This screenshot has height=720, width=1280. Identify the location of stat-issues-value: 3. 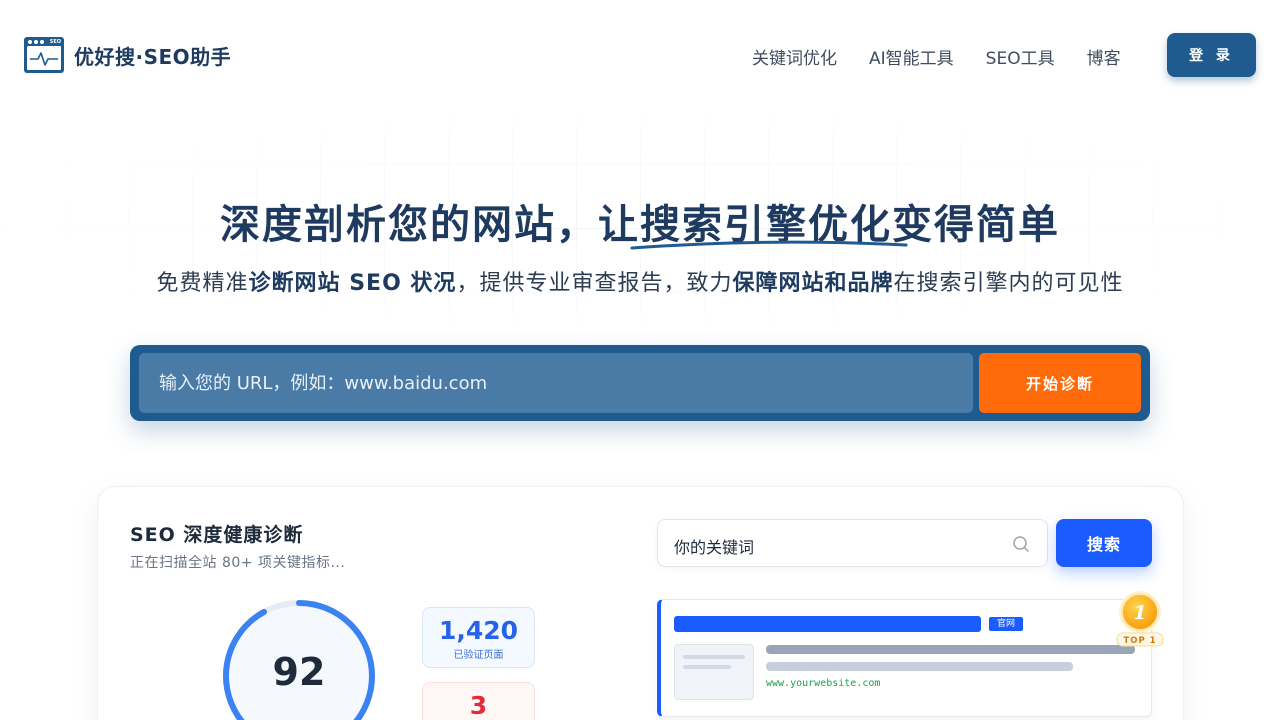
(478, 705).